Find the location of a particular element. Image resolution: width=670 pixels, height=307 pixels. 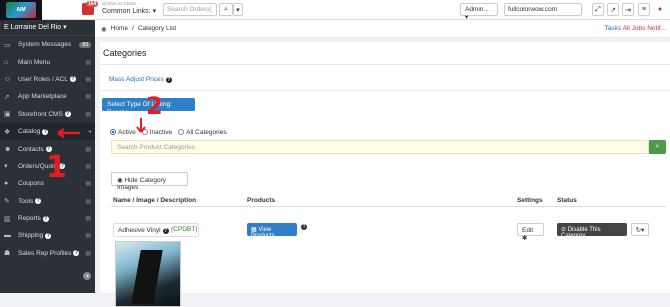

annotation-overlay is located at coordinates (101, 128).